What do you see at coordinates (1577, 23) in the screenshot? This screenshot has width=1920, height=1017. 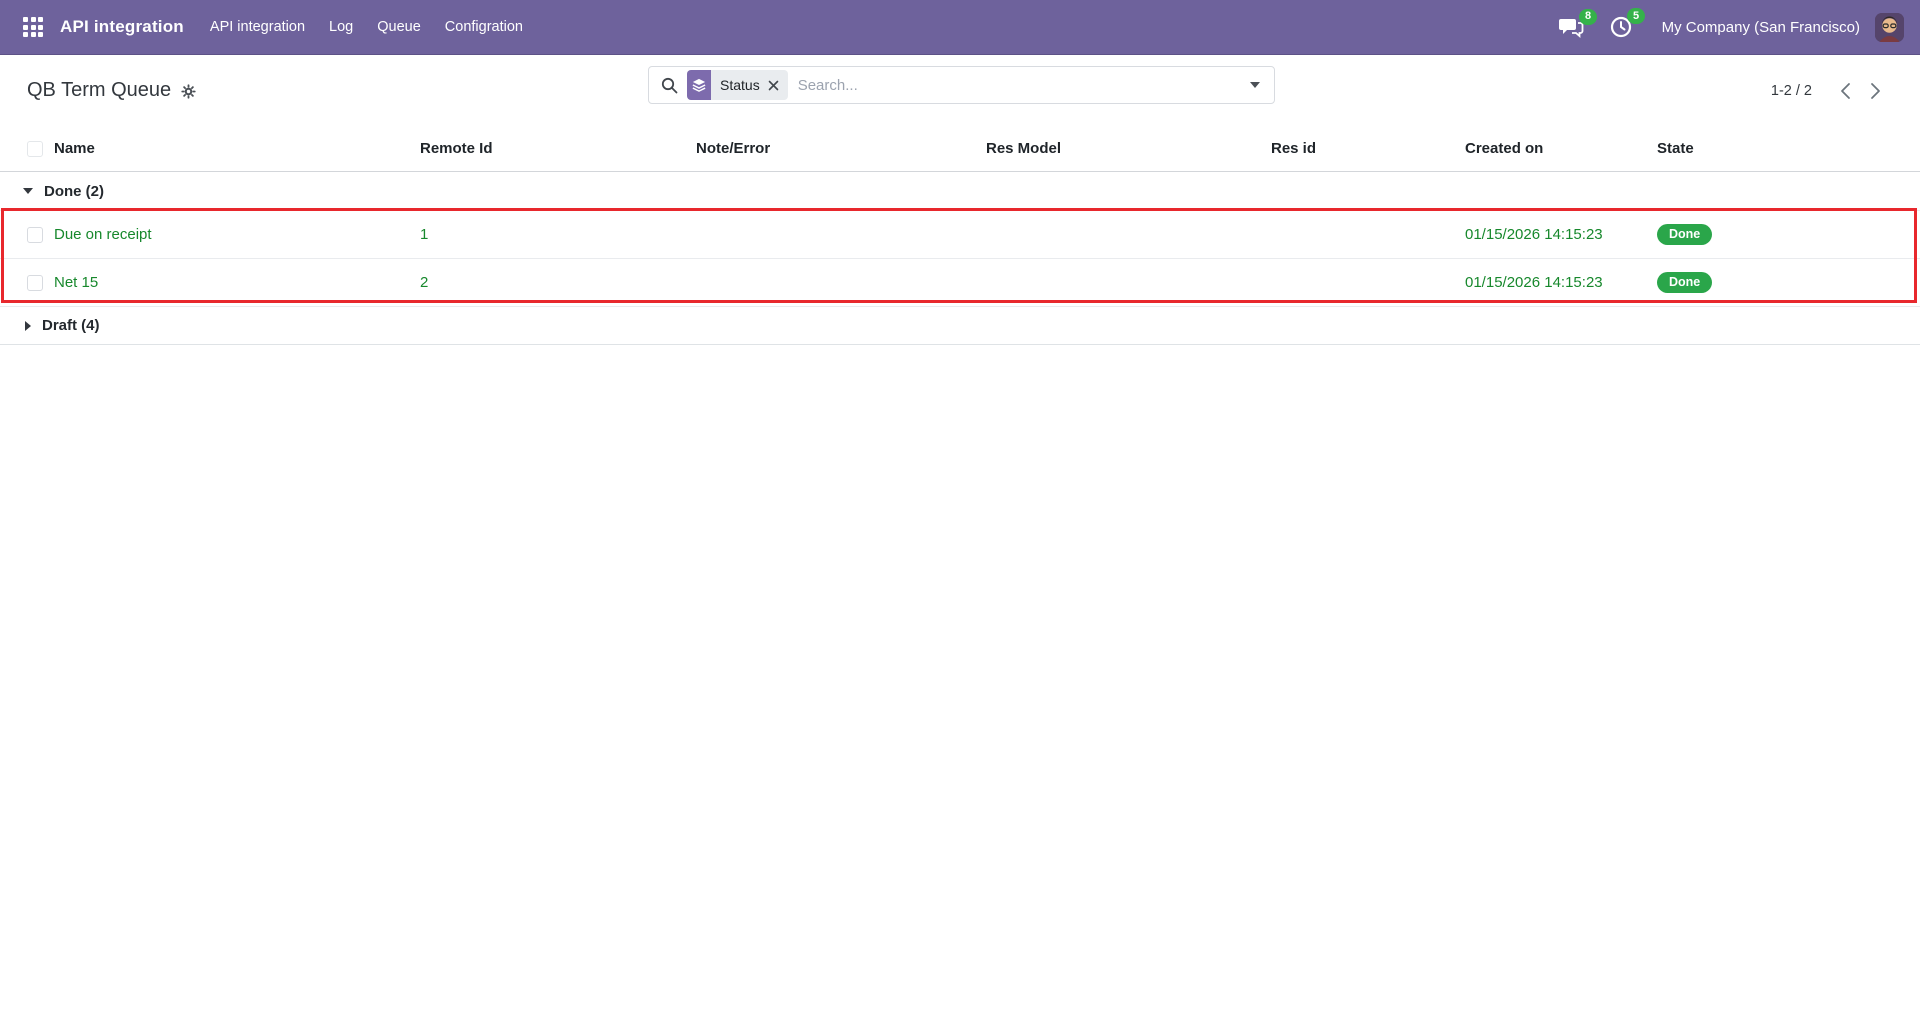 I see `messages-icon: 8` at bounding box center [1577, 23].